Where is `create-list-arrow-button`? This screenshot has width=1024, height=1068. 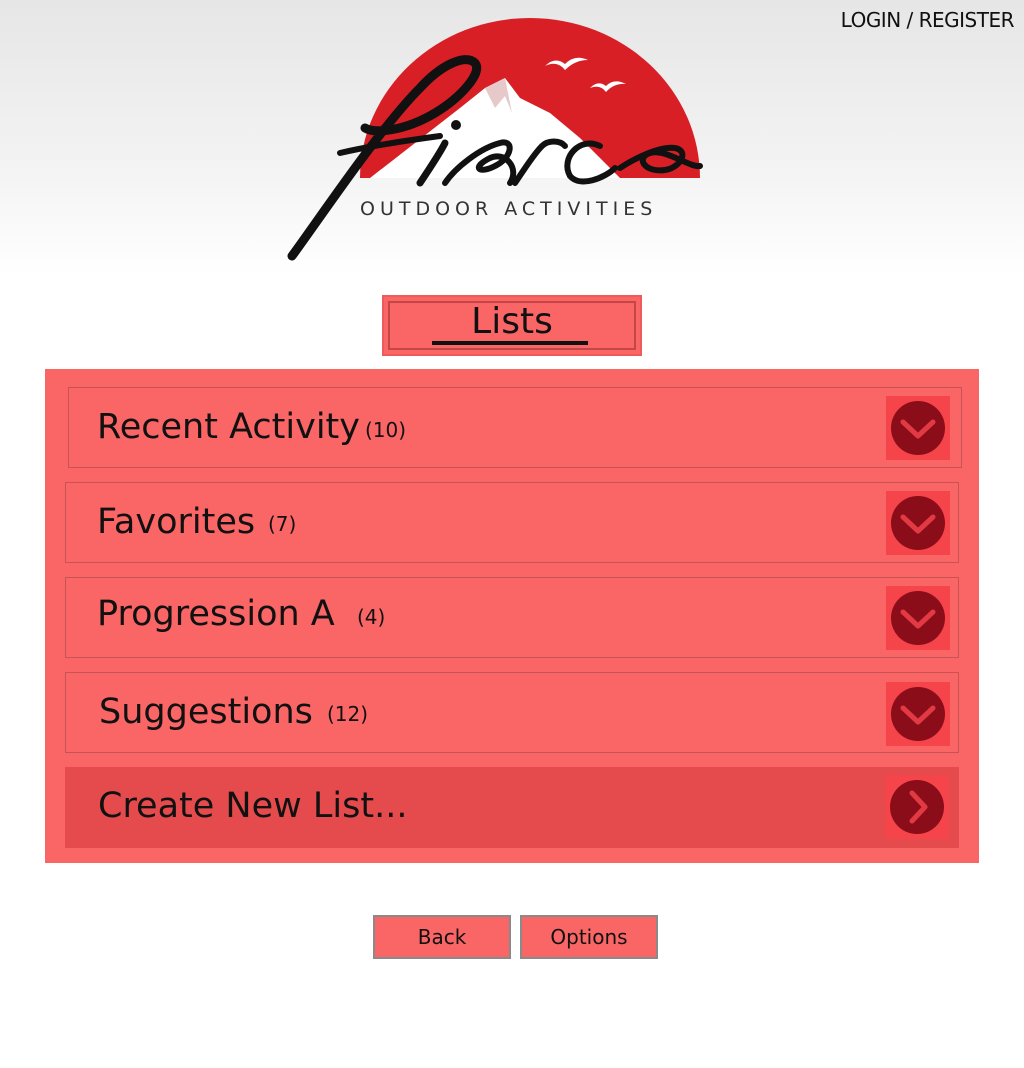
create-list-arrow-button is located at coordinates (917, 807).